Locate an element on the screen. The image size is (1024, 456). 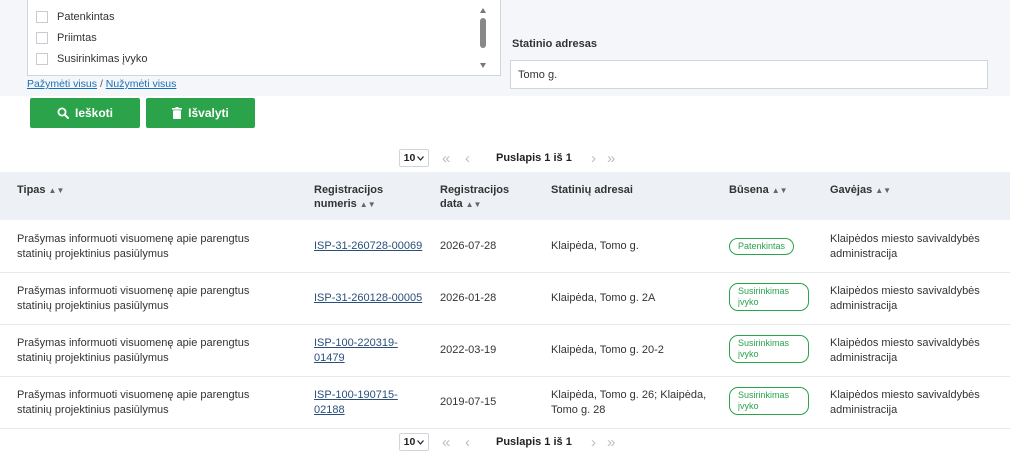
clear-button: Išvalyti is located at coordinates (200, 113).